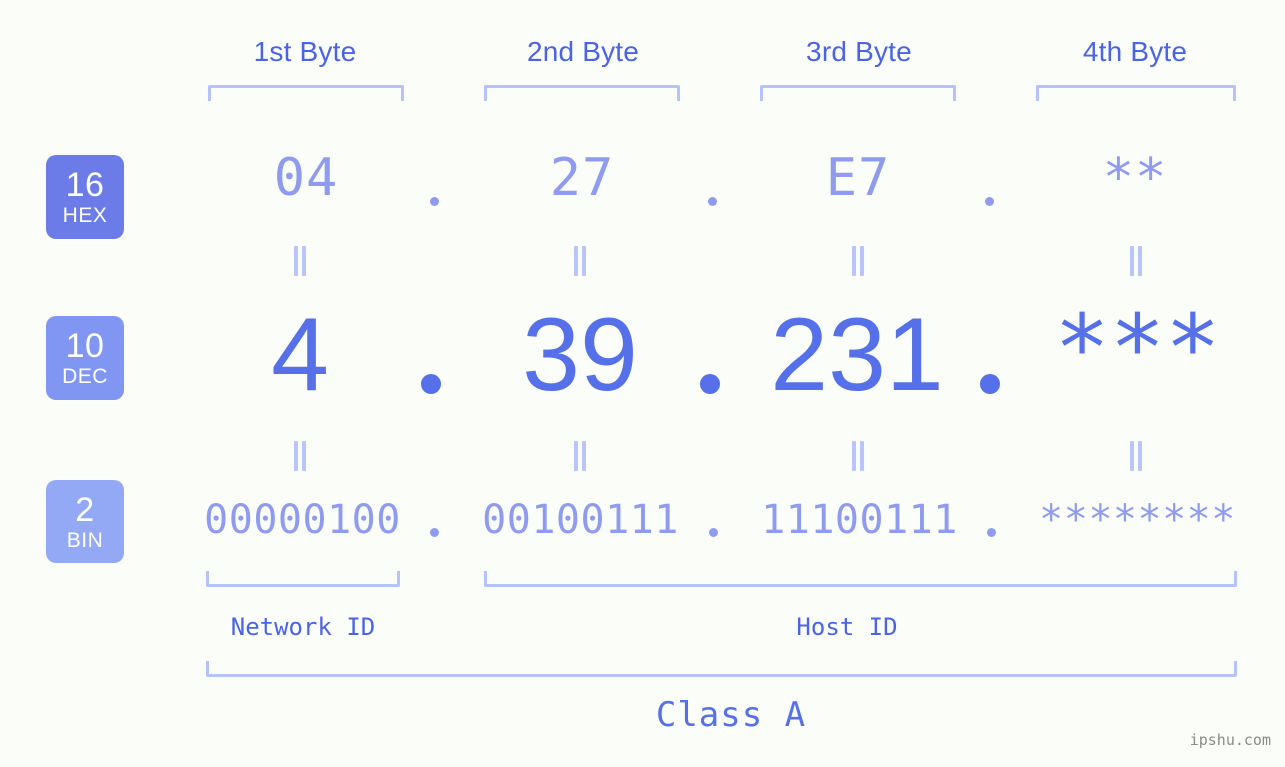 Image resolution: width=1285 pixels, height=767 pixels. What do you see at coordinates (1135, 178) in the screenshot?
I see `hex-octet-4: **` at bounding box center [1135, 178].